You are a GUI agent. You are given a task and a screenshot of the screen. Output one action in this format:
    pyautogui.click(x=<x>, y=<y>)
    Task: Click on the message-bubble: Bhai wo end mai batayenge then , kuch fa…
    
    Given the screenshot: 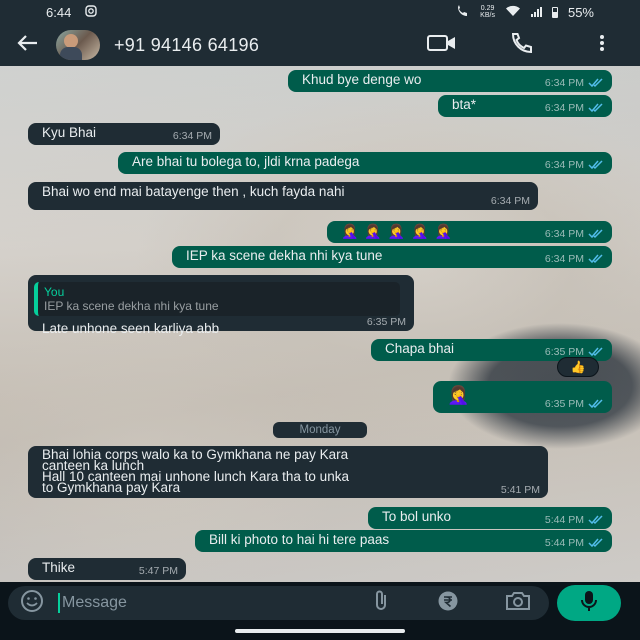 What is the action you would take?
    pyautogui.click(x=283, y=196)
    